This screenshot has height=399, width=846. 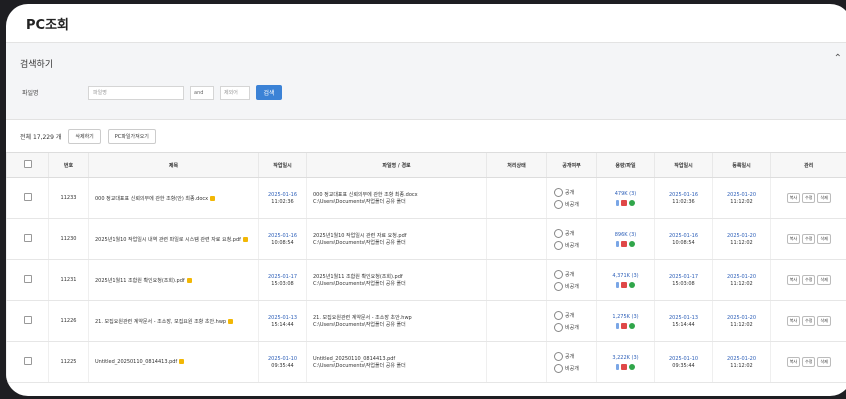 I want to click on row-status, so click(x=516, y=280).